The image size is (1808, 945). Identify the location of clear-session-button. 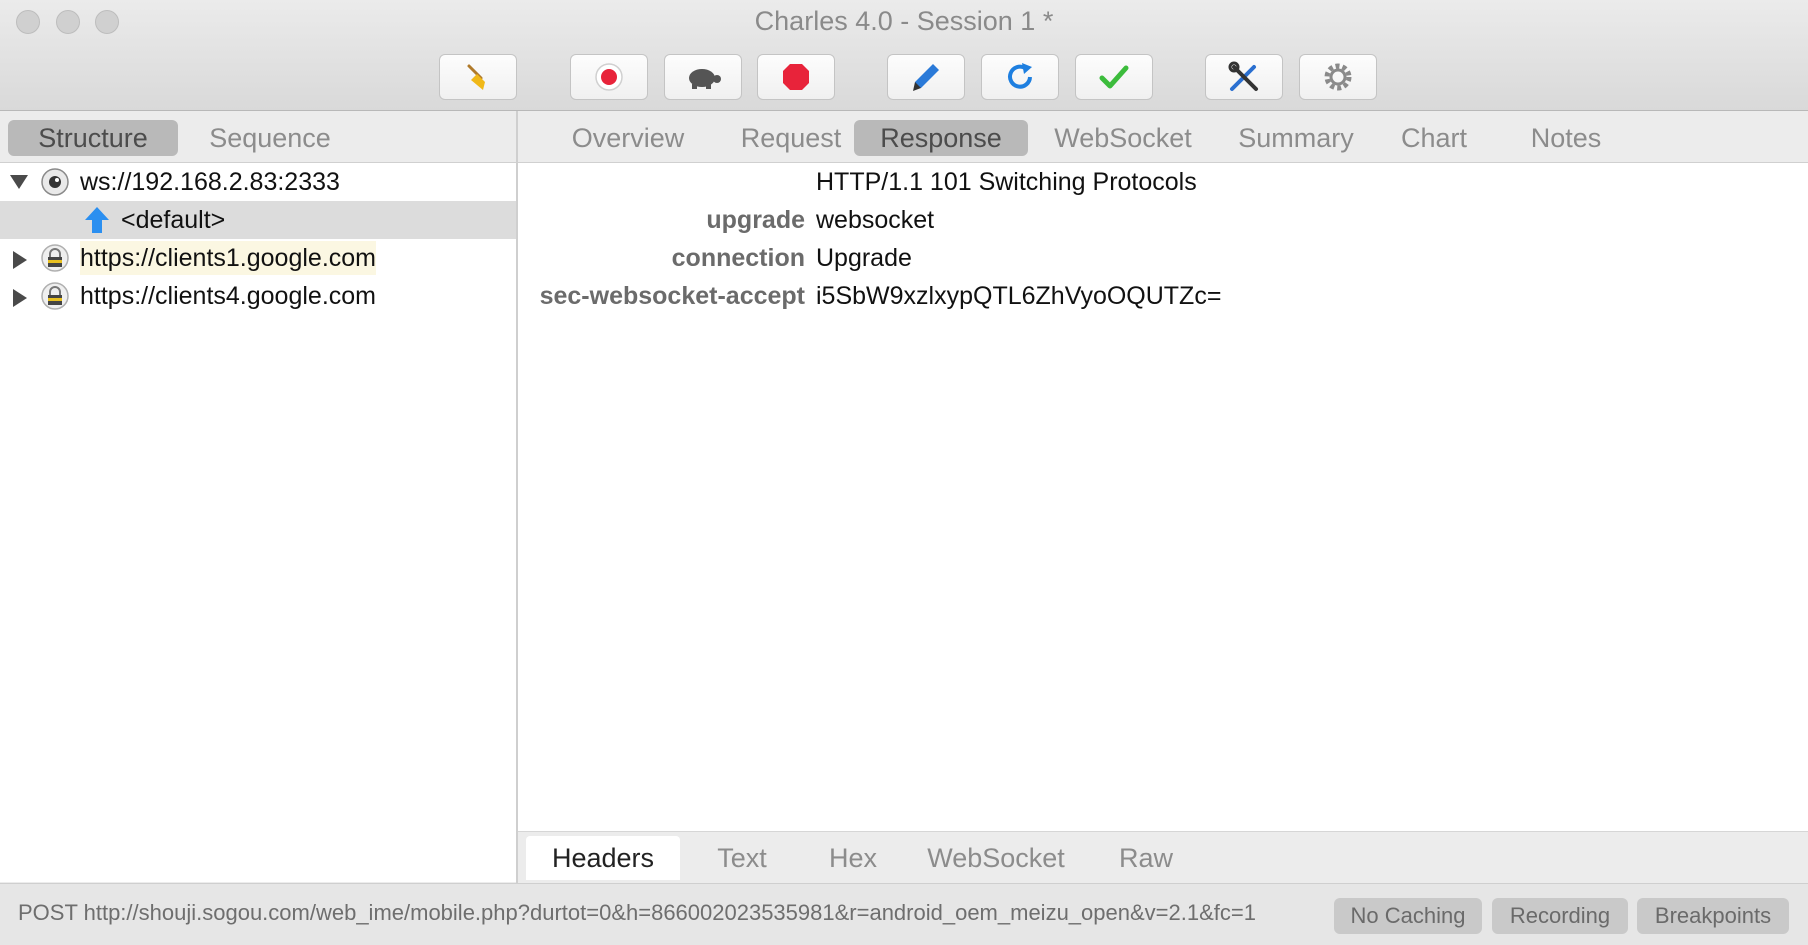
(478, 77).